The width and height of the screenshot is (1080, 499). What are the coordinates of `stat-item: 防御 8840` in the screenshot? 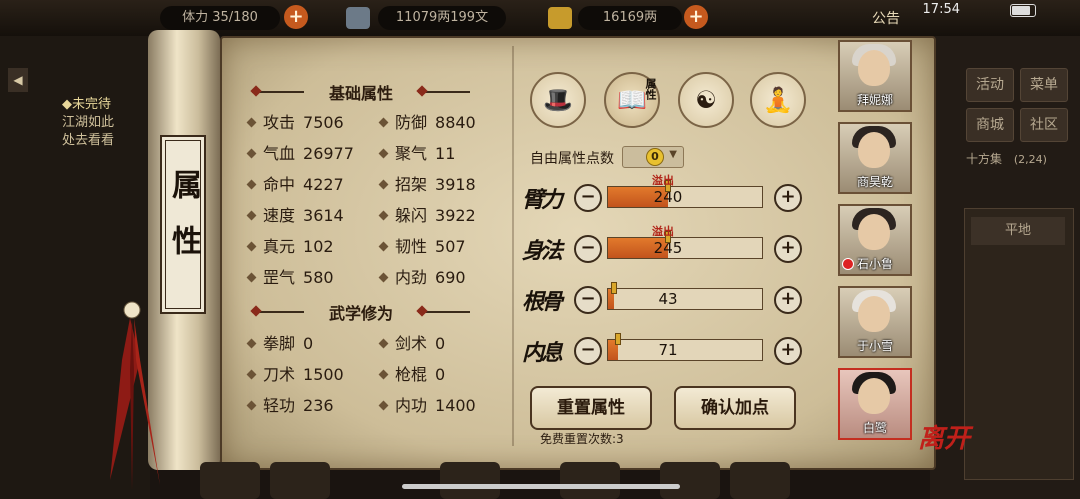 It's located at (427, 123).